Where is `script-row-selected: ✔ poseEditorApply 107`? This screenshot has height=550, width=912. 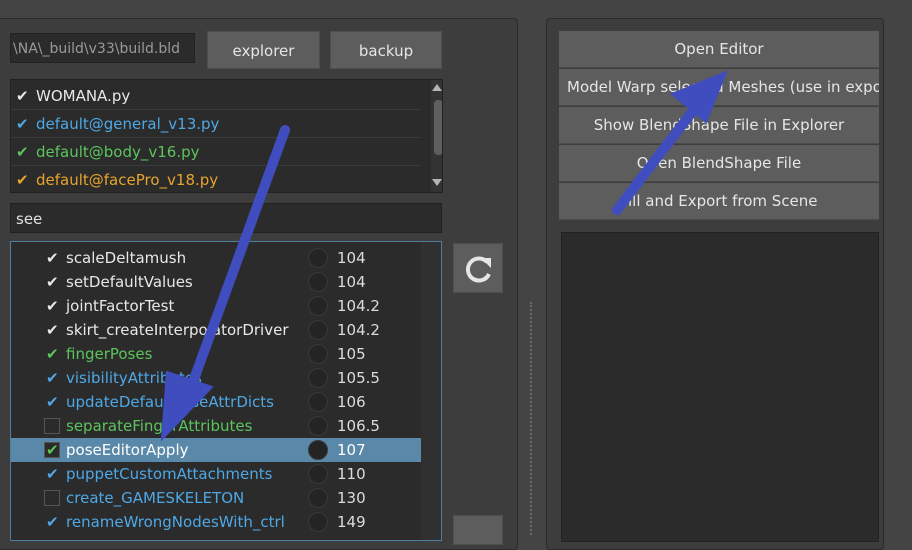 script-row-selected: ✔ poseEditorApply 107 is located at coordinates (216, 450).